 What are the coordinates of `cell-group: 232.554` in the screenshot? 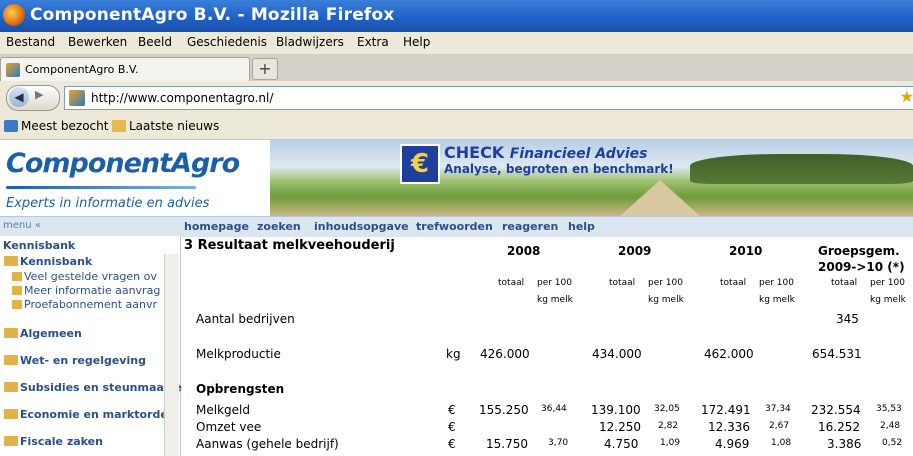 It's located at (836, 410).